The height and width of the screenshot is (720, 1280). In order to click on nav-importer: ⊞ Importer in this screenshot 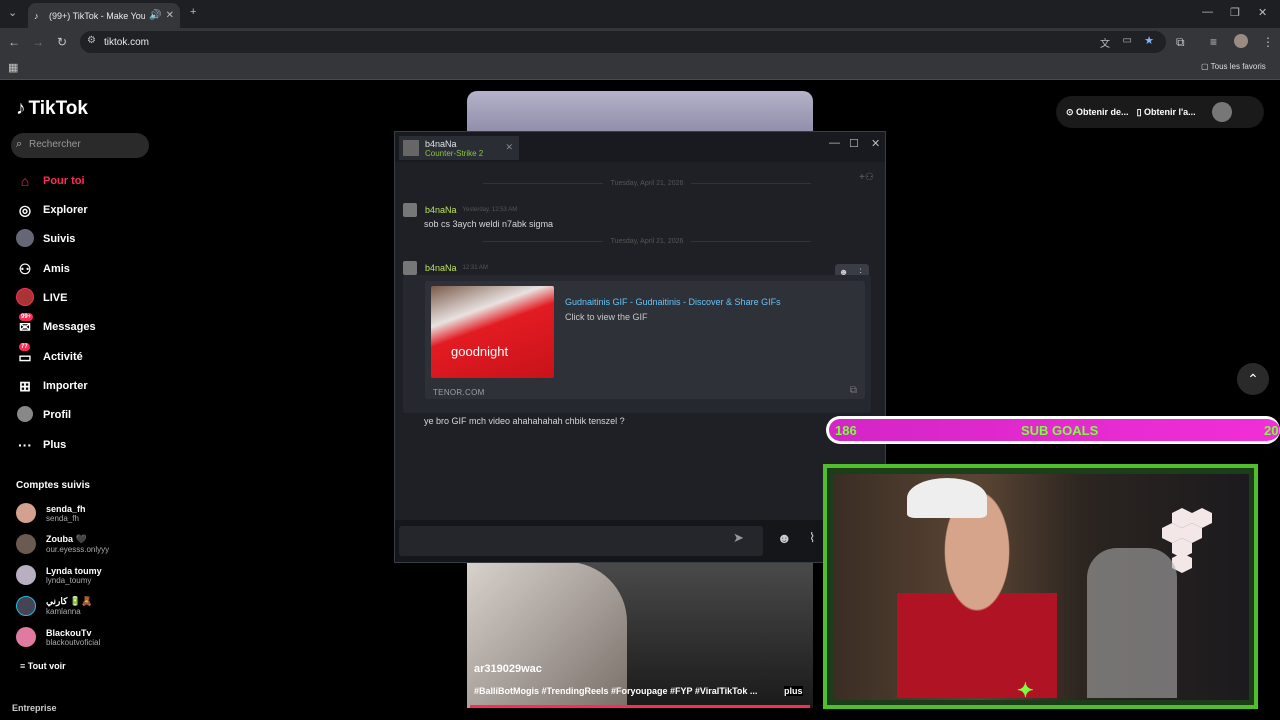, I will do `click(52, 386)`.